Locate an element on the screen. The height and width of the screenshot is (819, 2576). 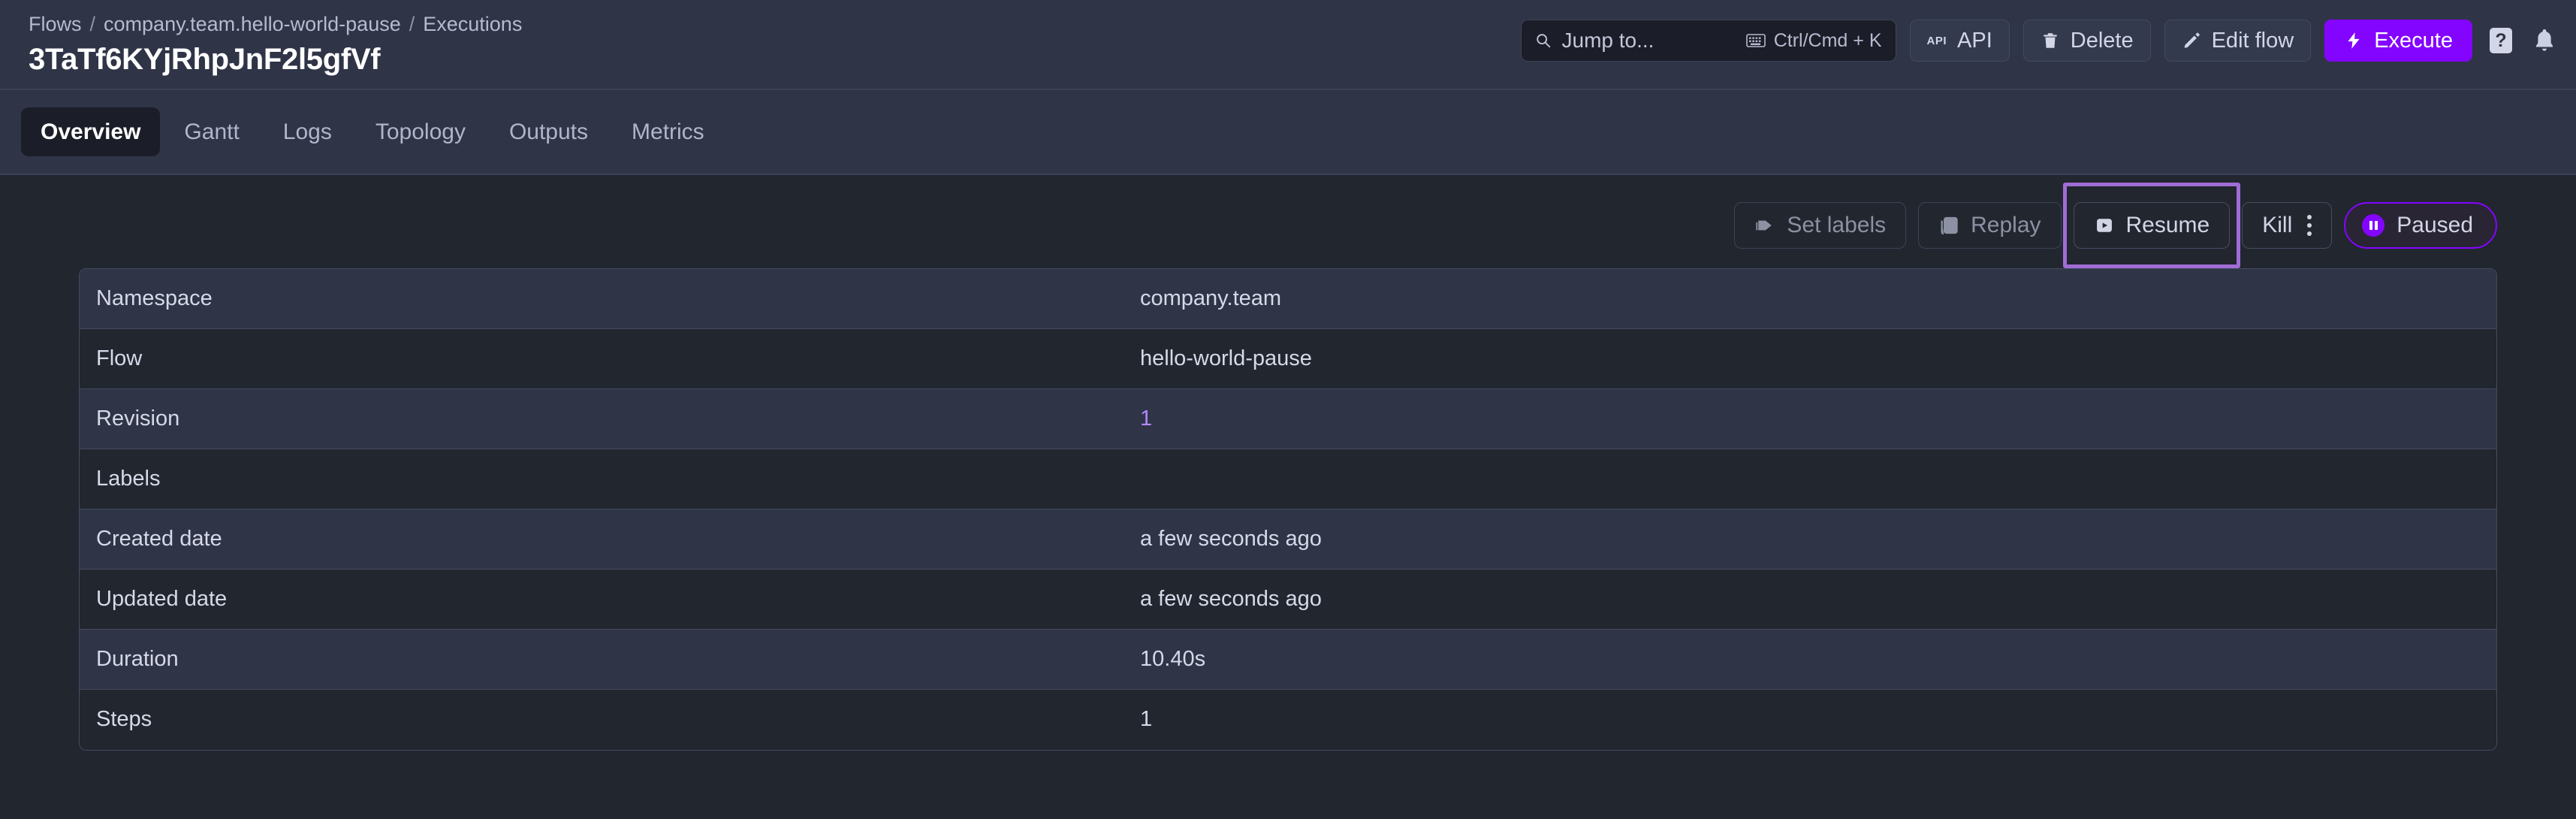
table-row: Labels is located at coordinates (1288, 479).